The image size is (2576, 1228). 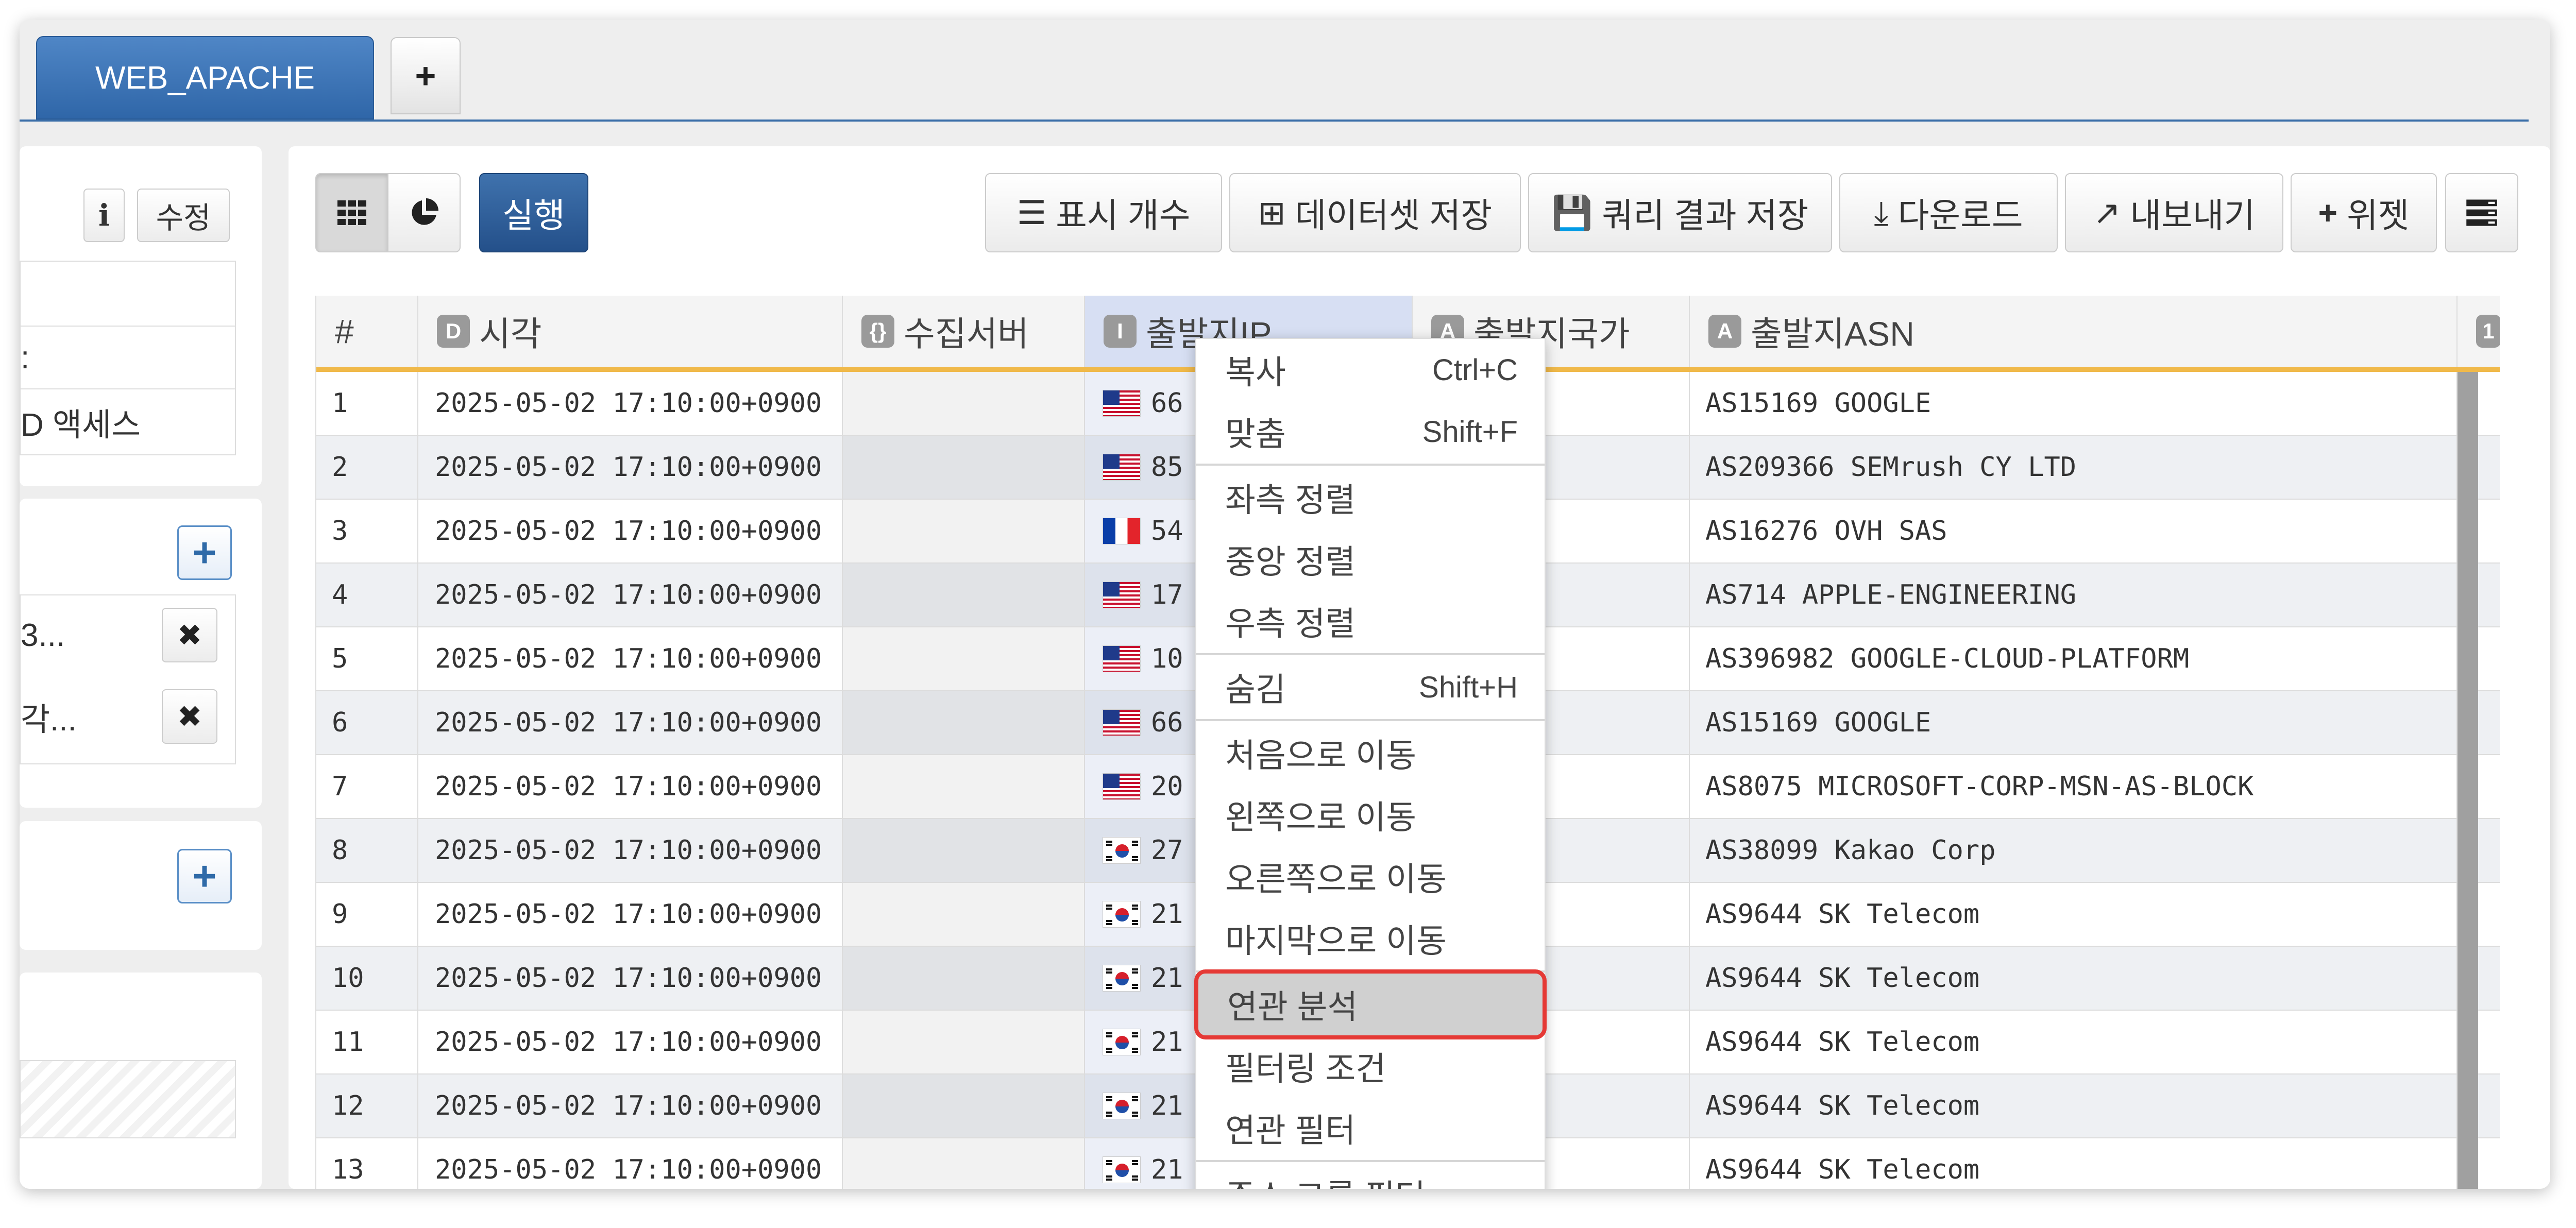 What do you see at coordinates (1290, 562) in the screenshot?
I see `menu-item-label: 중앙 정렬` at bounding box center [1290, 562].